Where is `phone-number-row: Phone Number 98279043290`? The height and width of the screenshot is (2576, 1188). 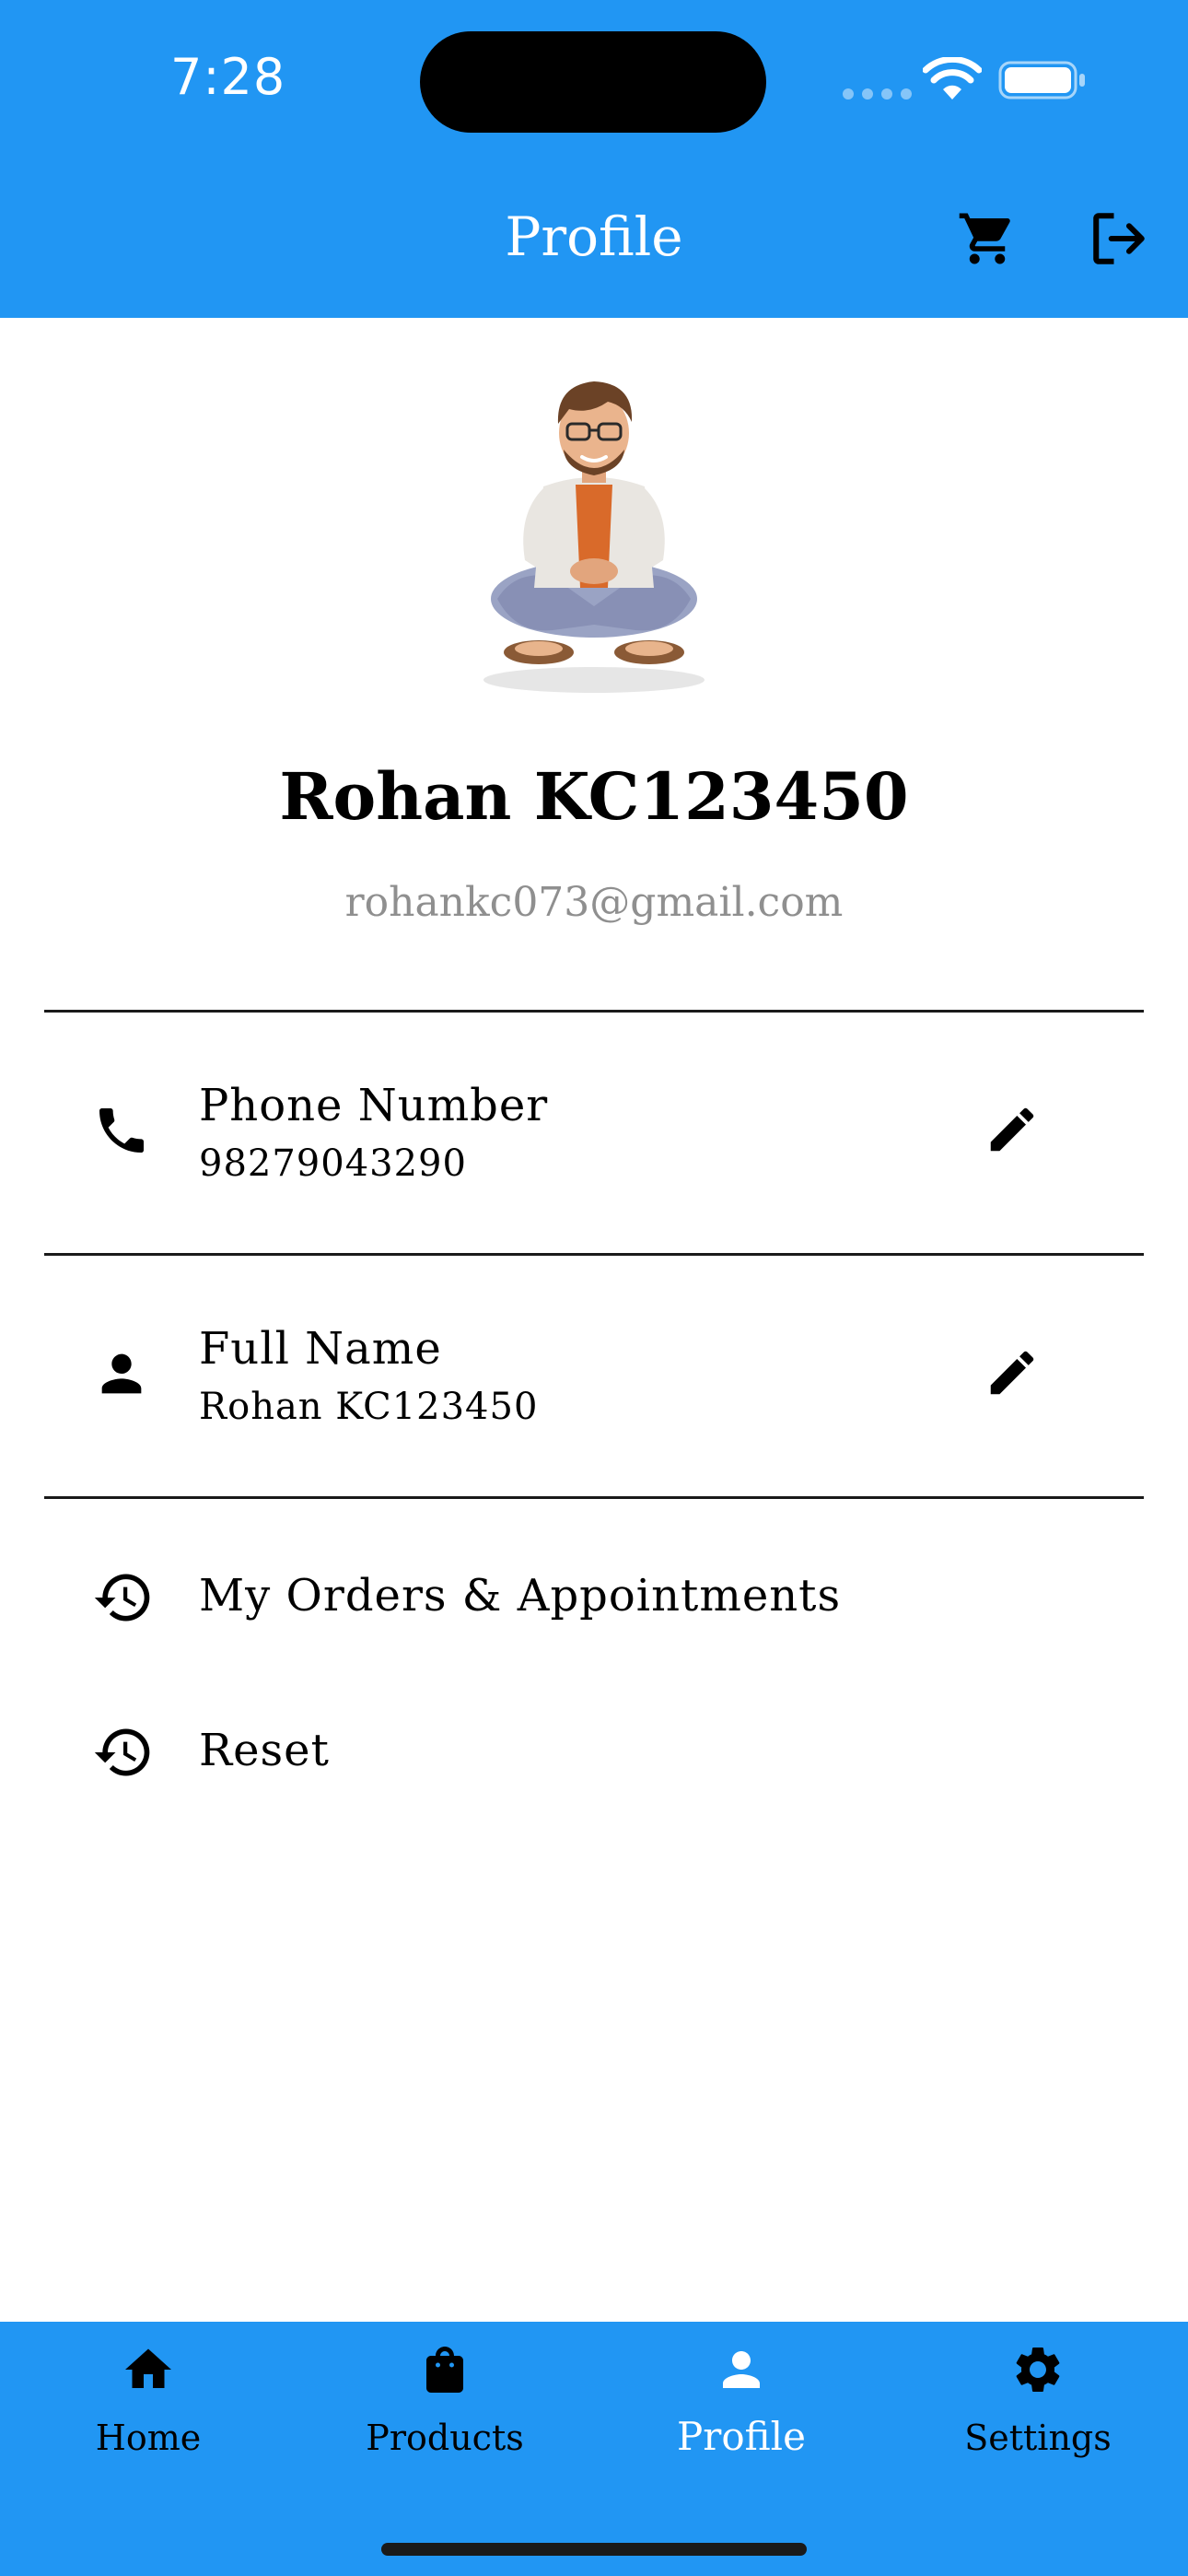
phone-number-row: Phone Number 98279043290 is located at coordinates (594, 1132).